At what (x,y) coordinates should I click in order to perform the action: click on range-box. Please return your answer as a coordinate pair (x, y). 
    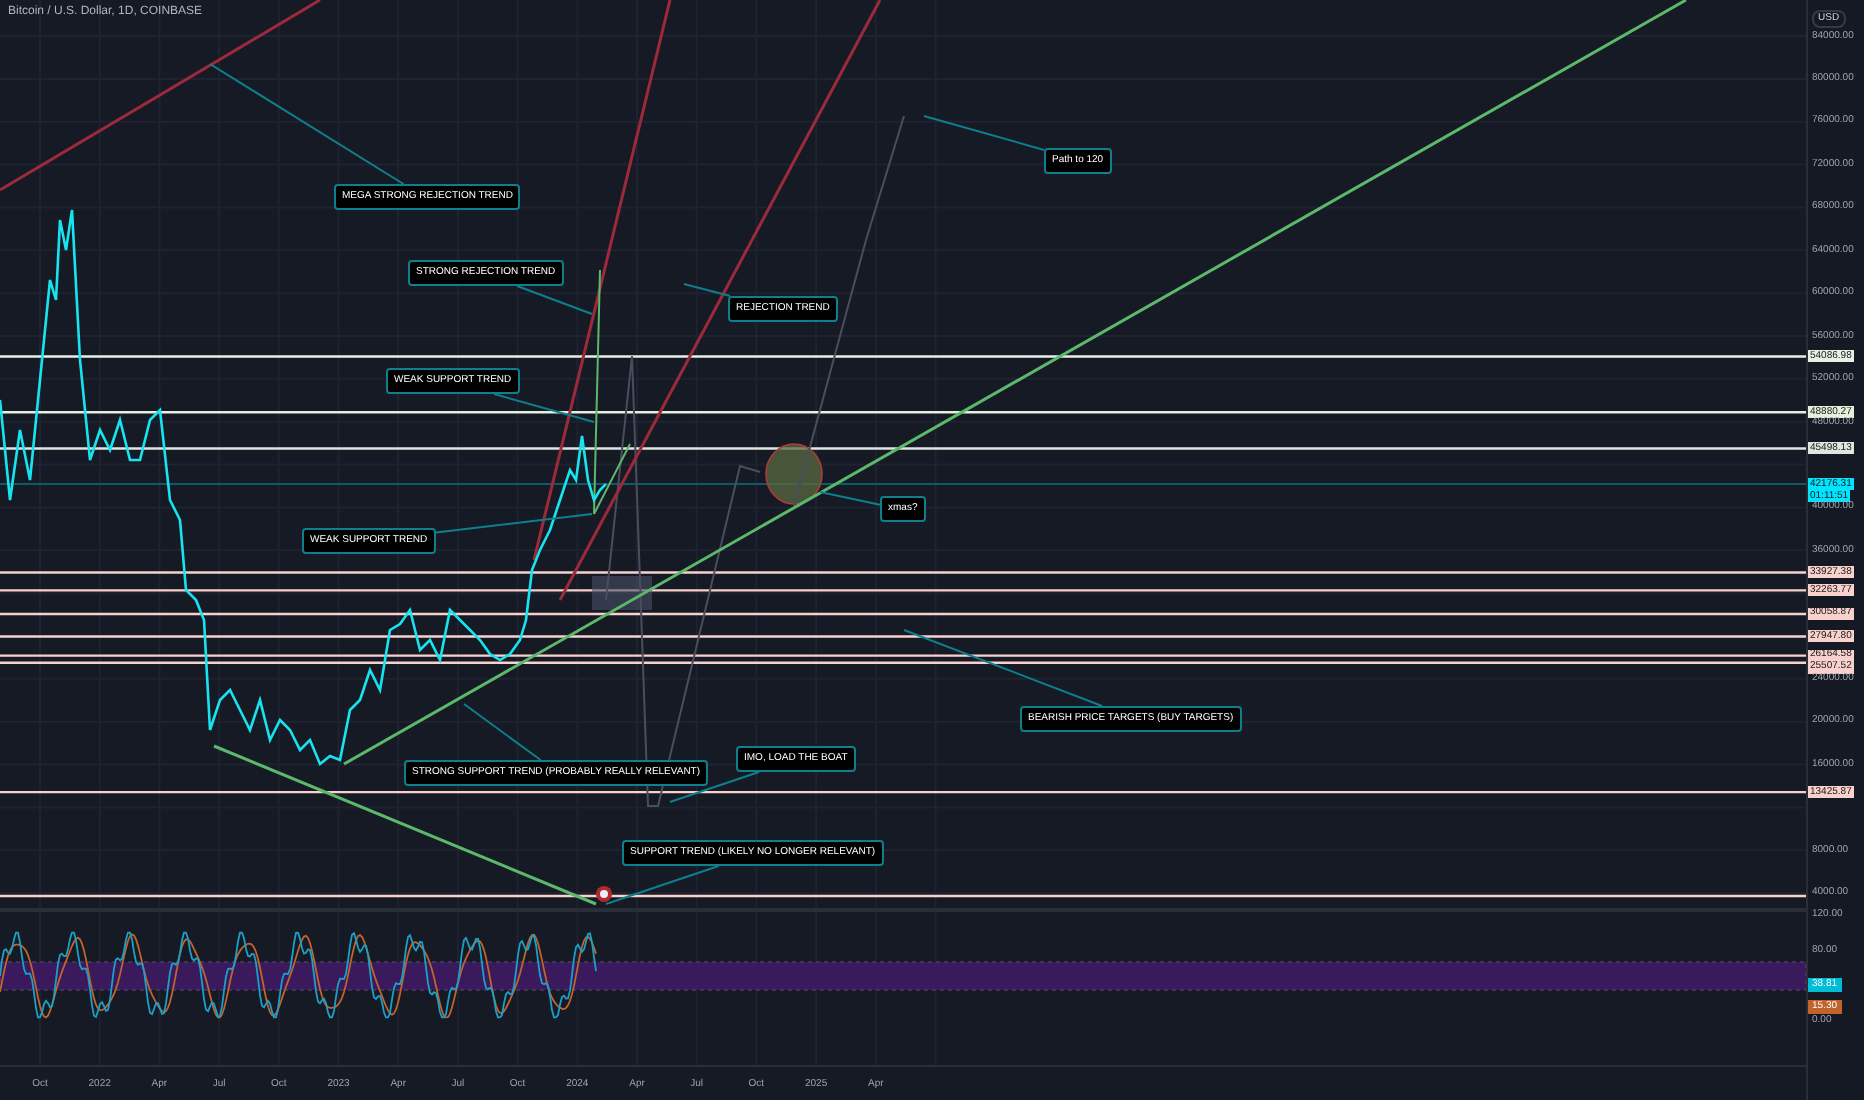
    Looking at the image, I should click on (622, 593).